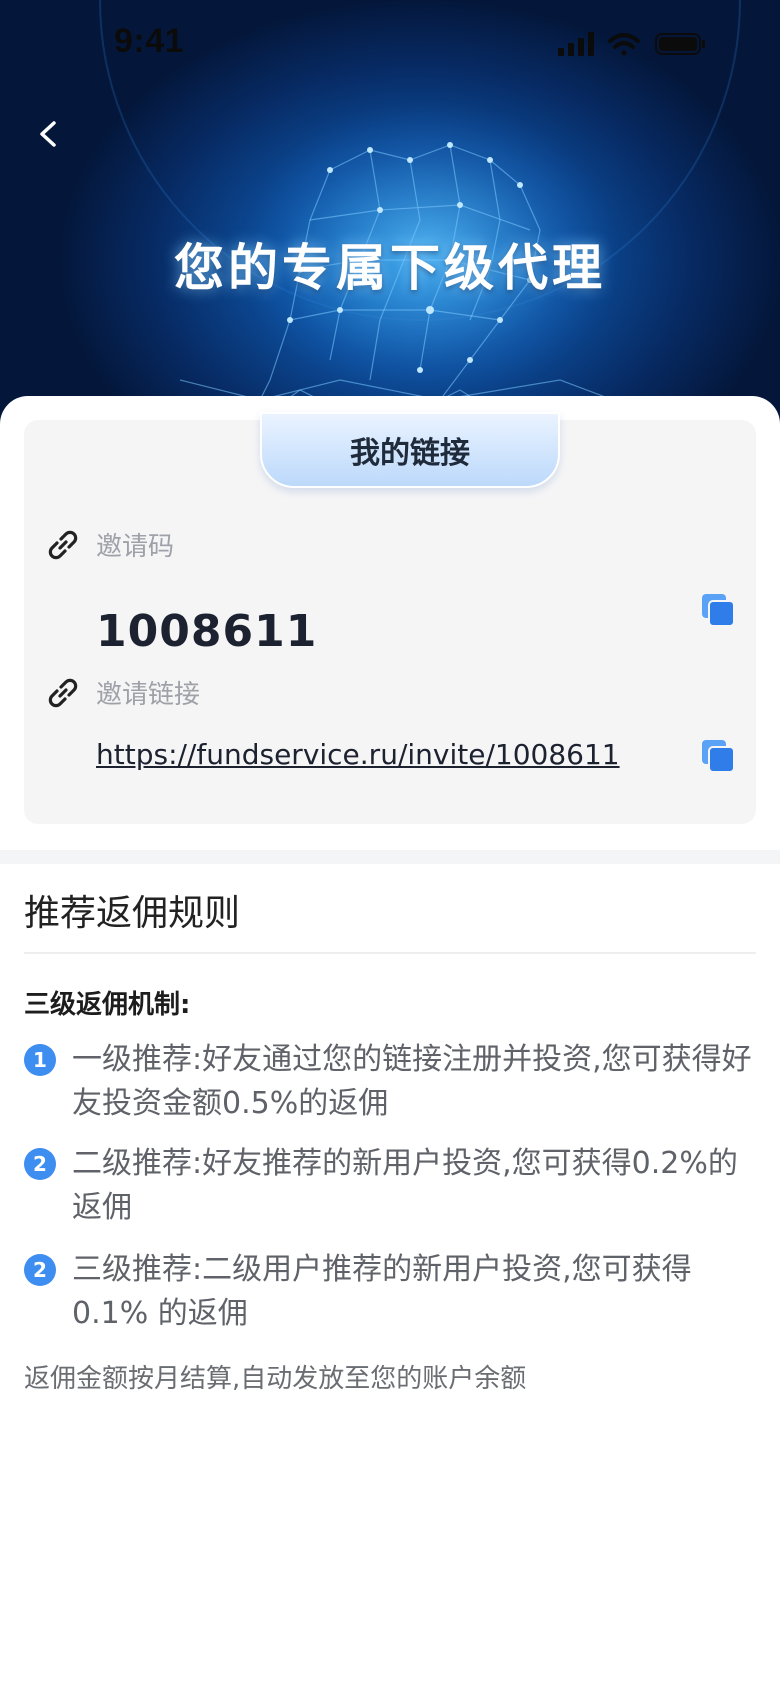 This screenshot has height=1688, width=780. Describe the element at coordinates (40, 1060) in the screenshot. I see `rule-number-badge: 1` at that location.